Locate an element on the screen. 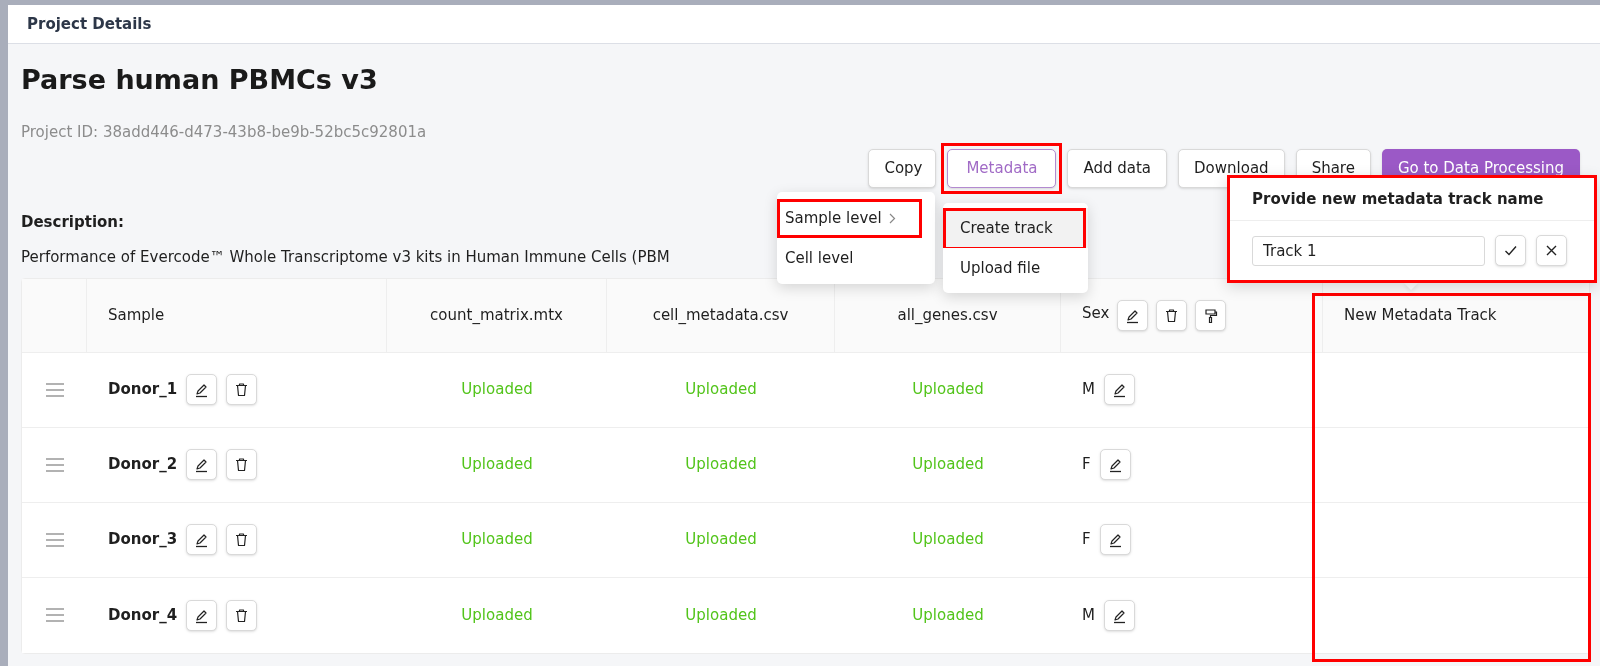 The image size is (1600, 666). project-id: Project ID: 38add446-d473-43b8-be9b-52bc5c92801a is located at coordinates (224, 132).